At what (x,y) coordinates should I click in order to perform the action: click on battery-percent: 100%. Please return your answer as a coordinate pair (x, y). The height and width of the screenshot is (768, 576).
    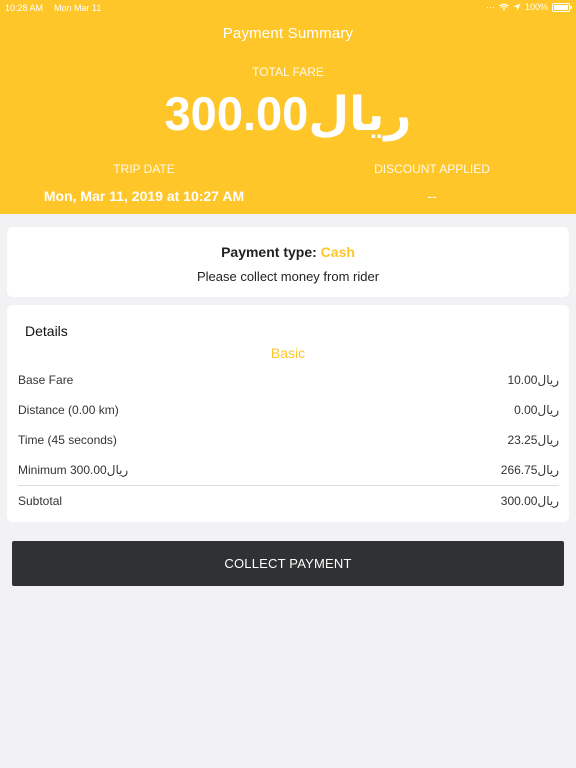
    Looking at the image, I should click on (536, 7).